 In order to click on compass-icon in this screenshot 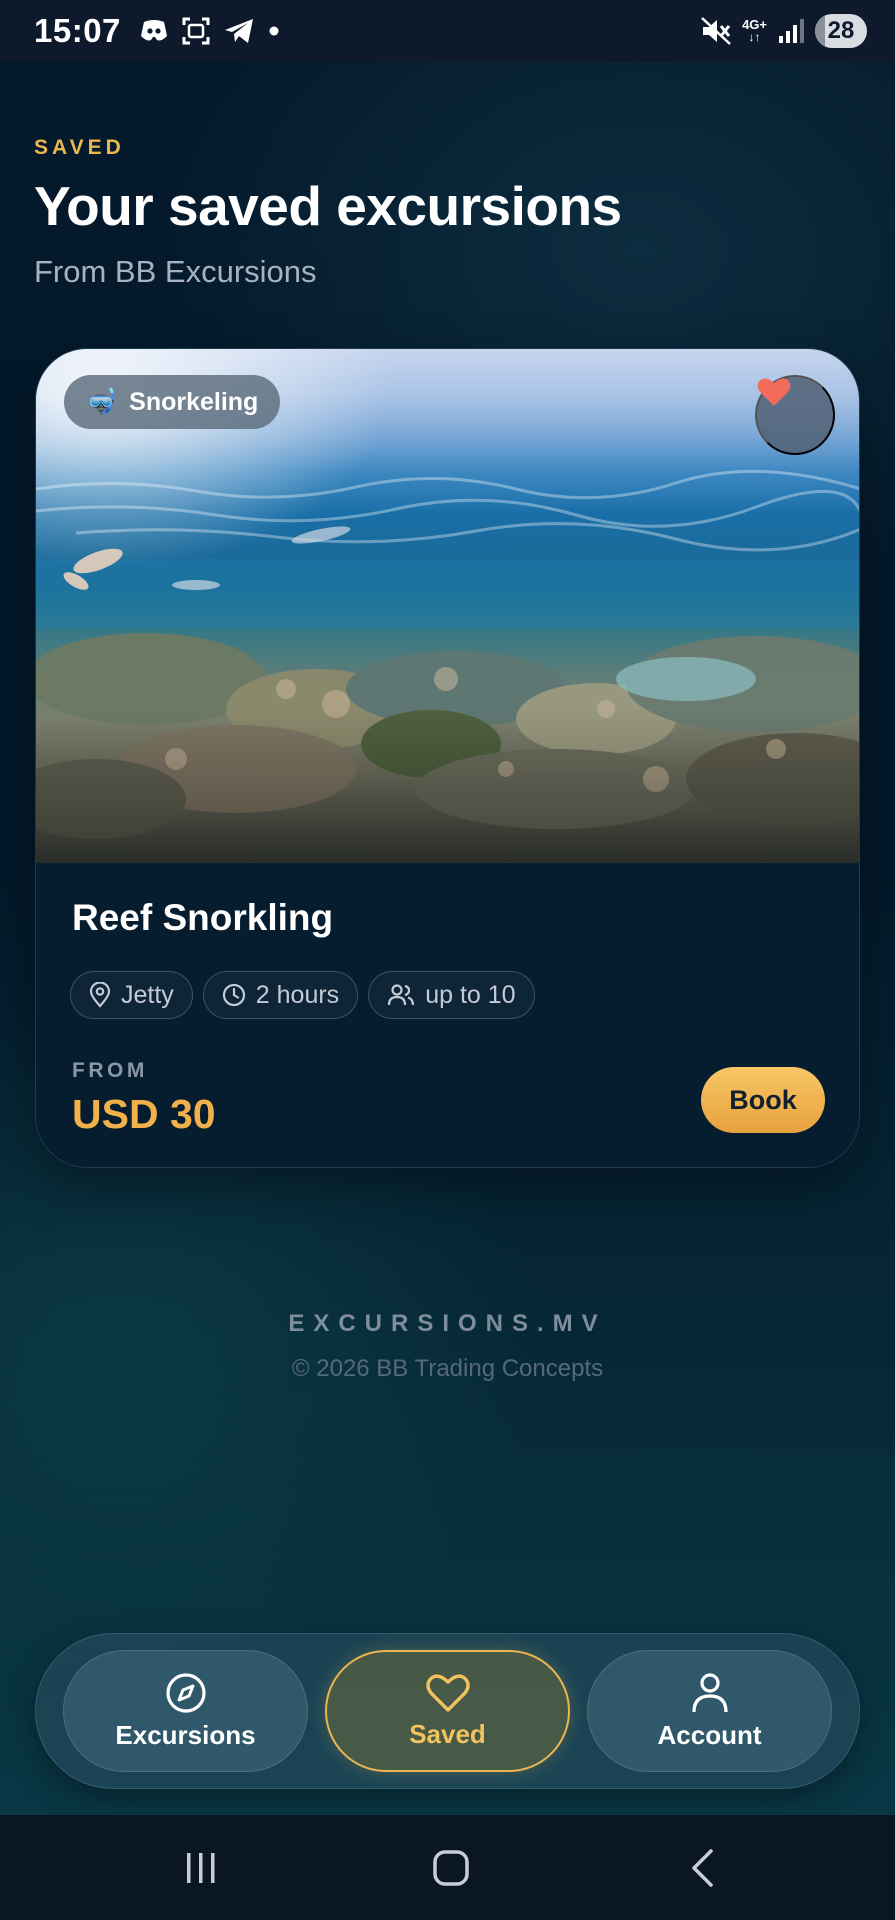, I will do `click(185, 1692)`.